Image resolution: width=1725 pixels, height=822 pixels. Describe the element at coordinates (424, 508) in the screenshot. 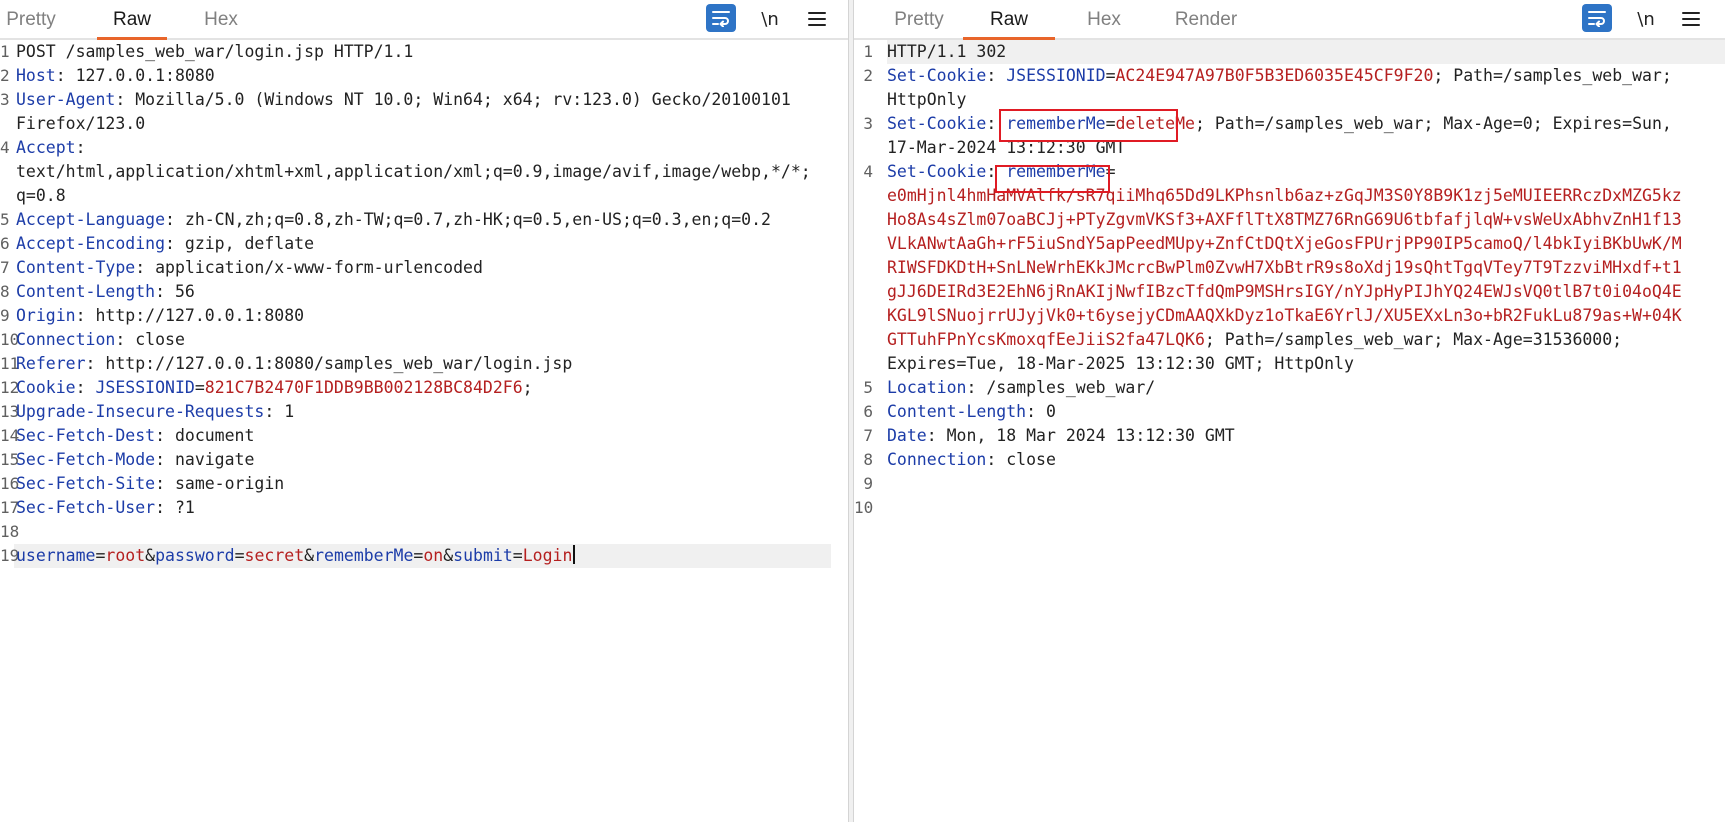

I see `code-line: 17 Sec-Fetch-User: ?1` at that location.